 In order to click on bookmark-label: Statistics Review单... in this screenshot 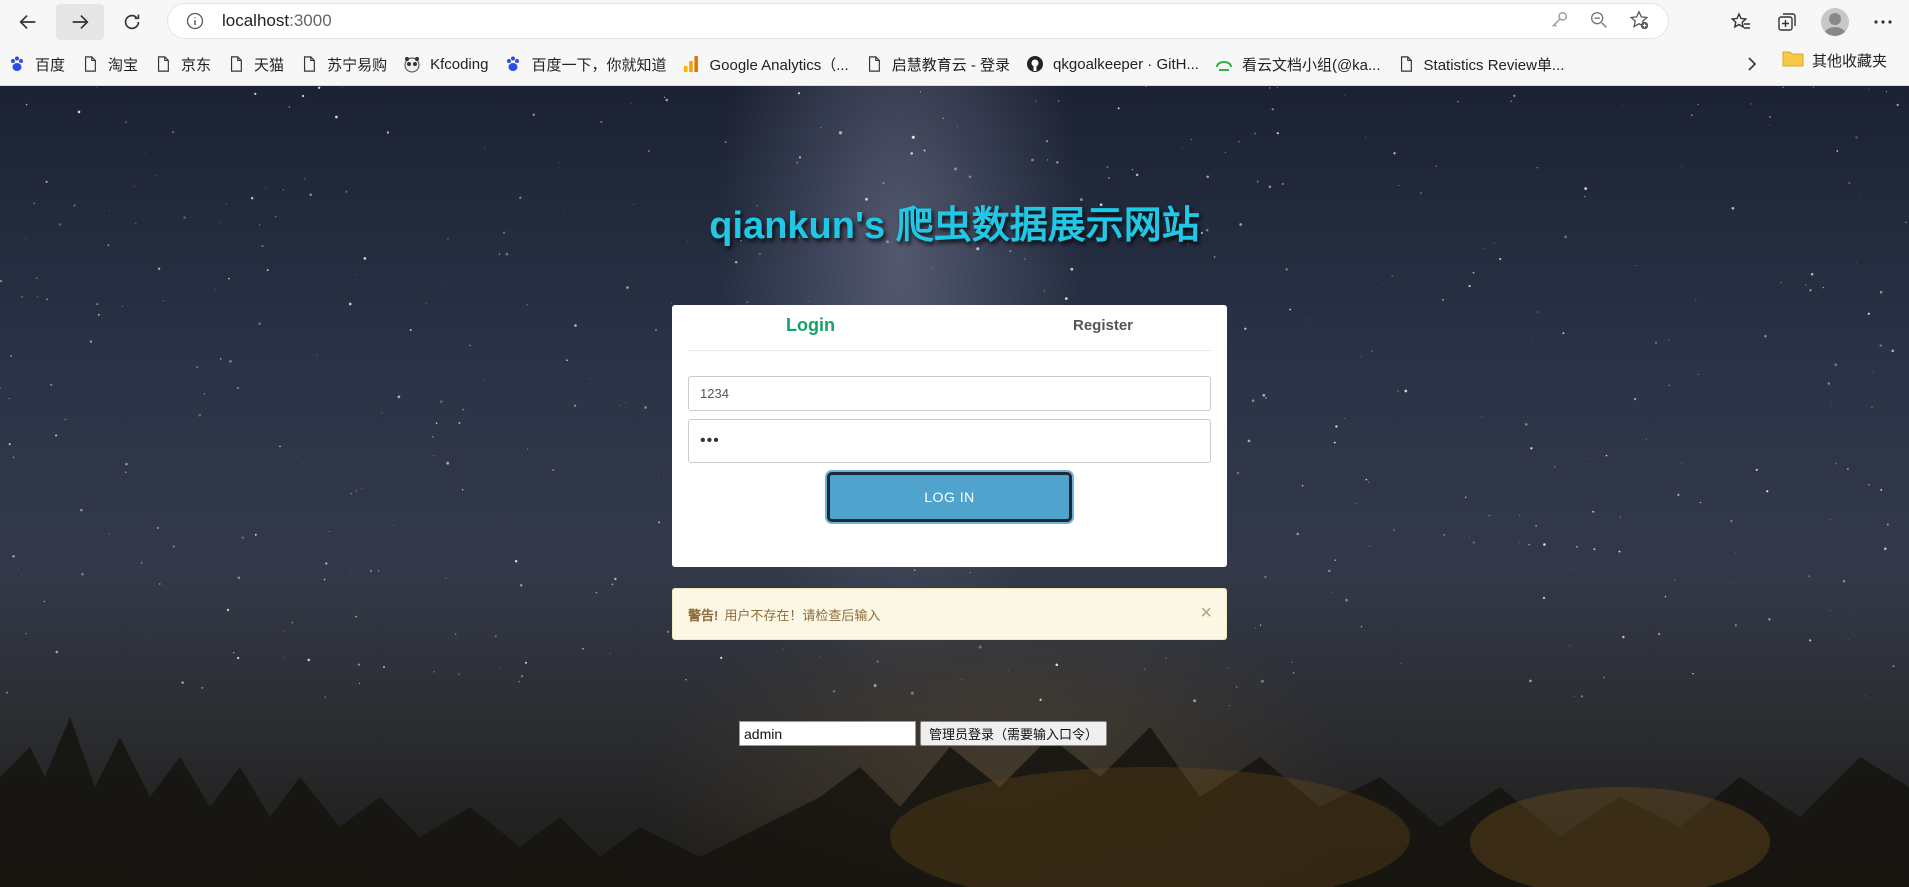, I will do `click(1494, 65)`.